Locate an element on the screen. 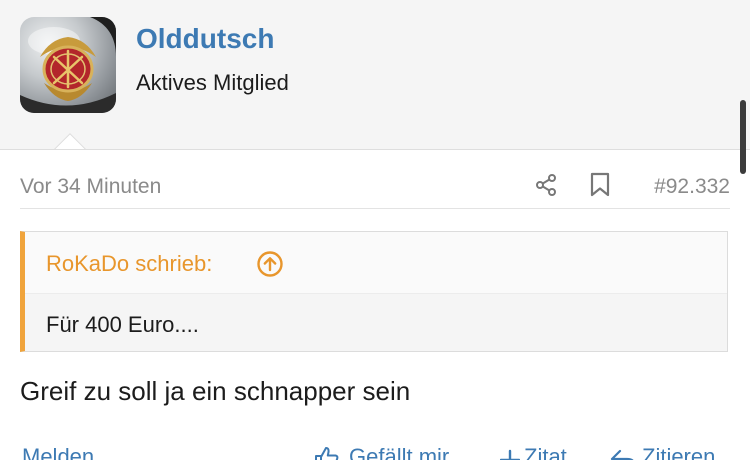 This screenshot has width=750, height=460. report-label: Melden is located at coordinates (58, 452).